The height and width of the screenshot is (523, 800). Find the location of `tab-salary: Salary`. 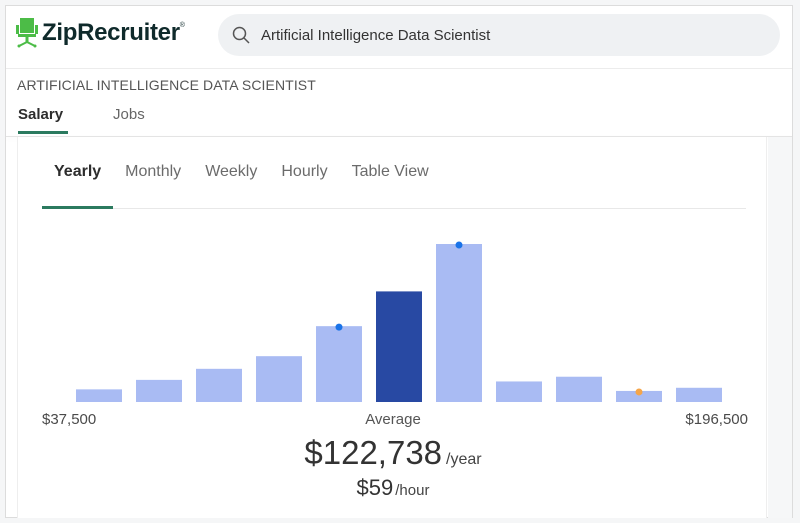

tab-salary: Salary is located at coordinates (43, 120).